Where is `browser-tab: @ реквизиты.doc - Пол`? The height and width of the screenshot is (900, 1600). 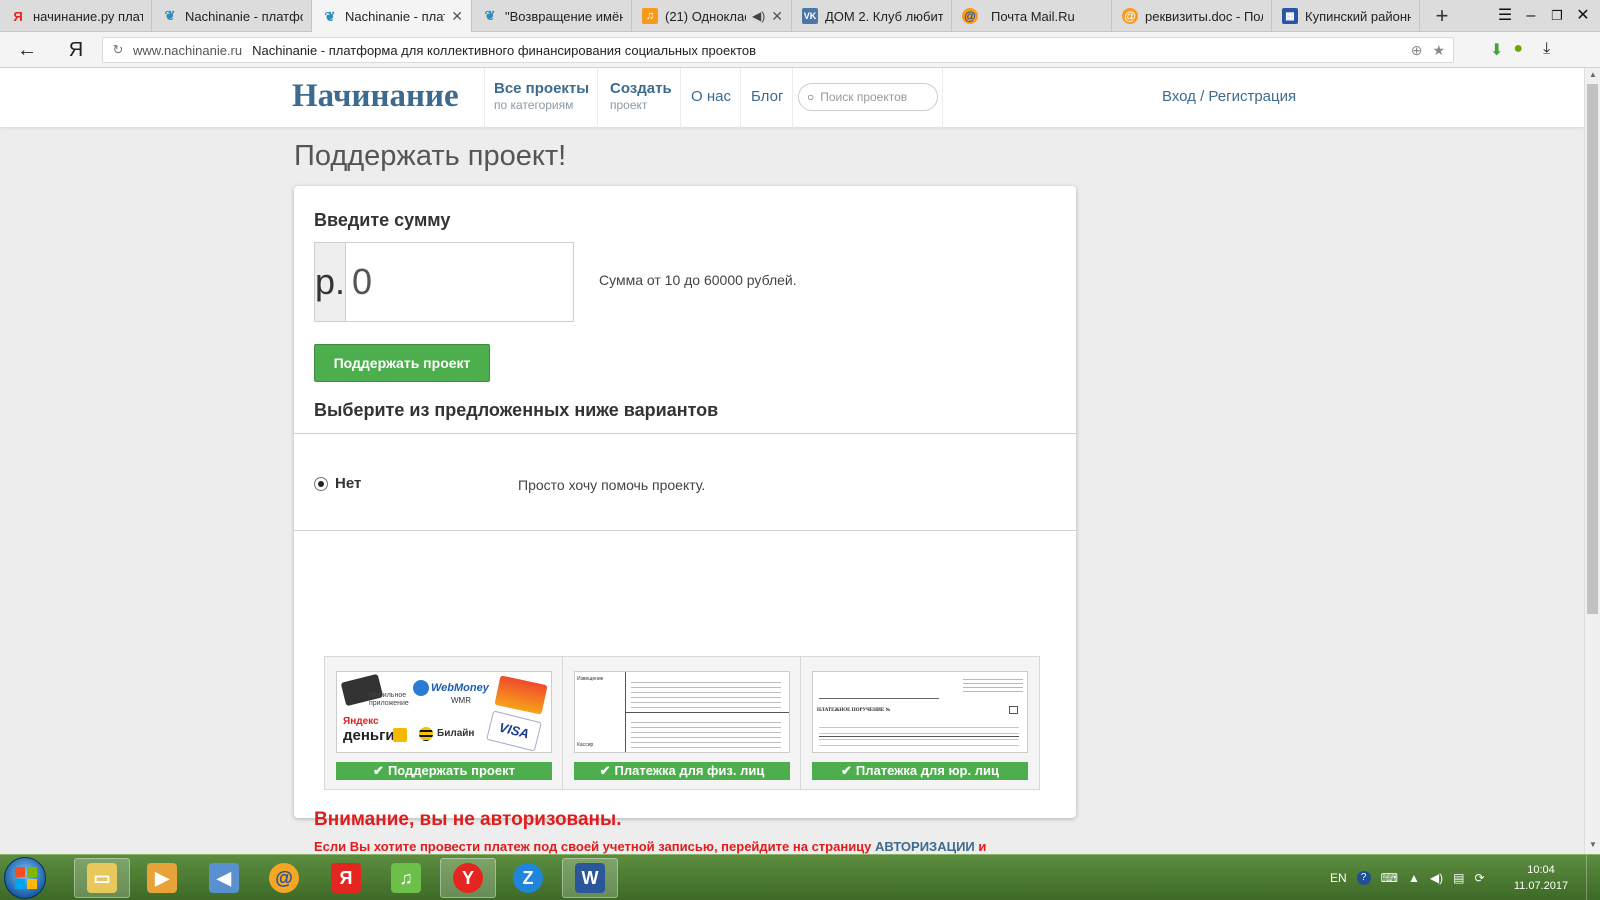 browser-tab: @ реквизиты.doc - Пол is located at coordinates (1192, 16).